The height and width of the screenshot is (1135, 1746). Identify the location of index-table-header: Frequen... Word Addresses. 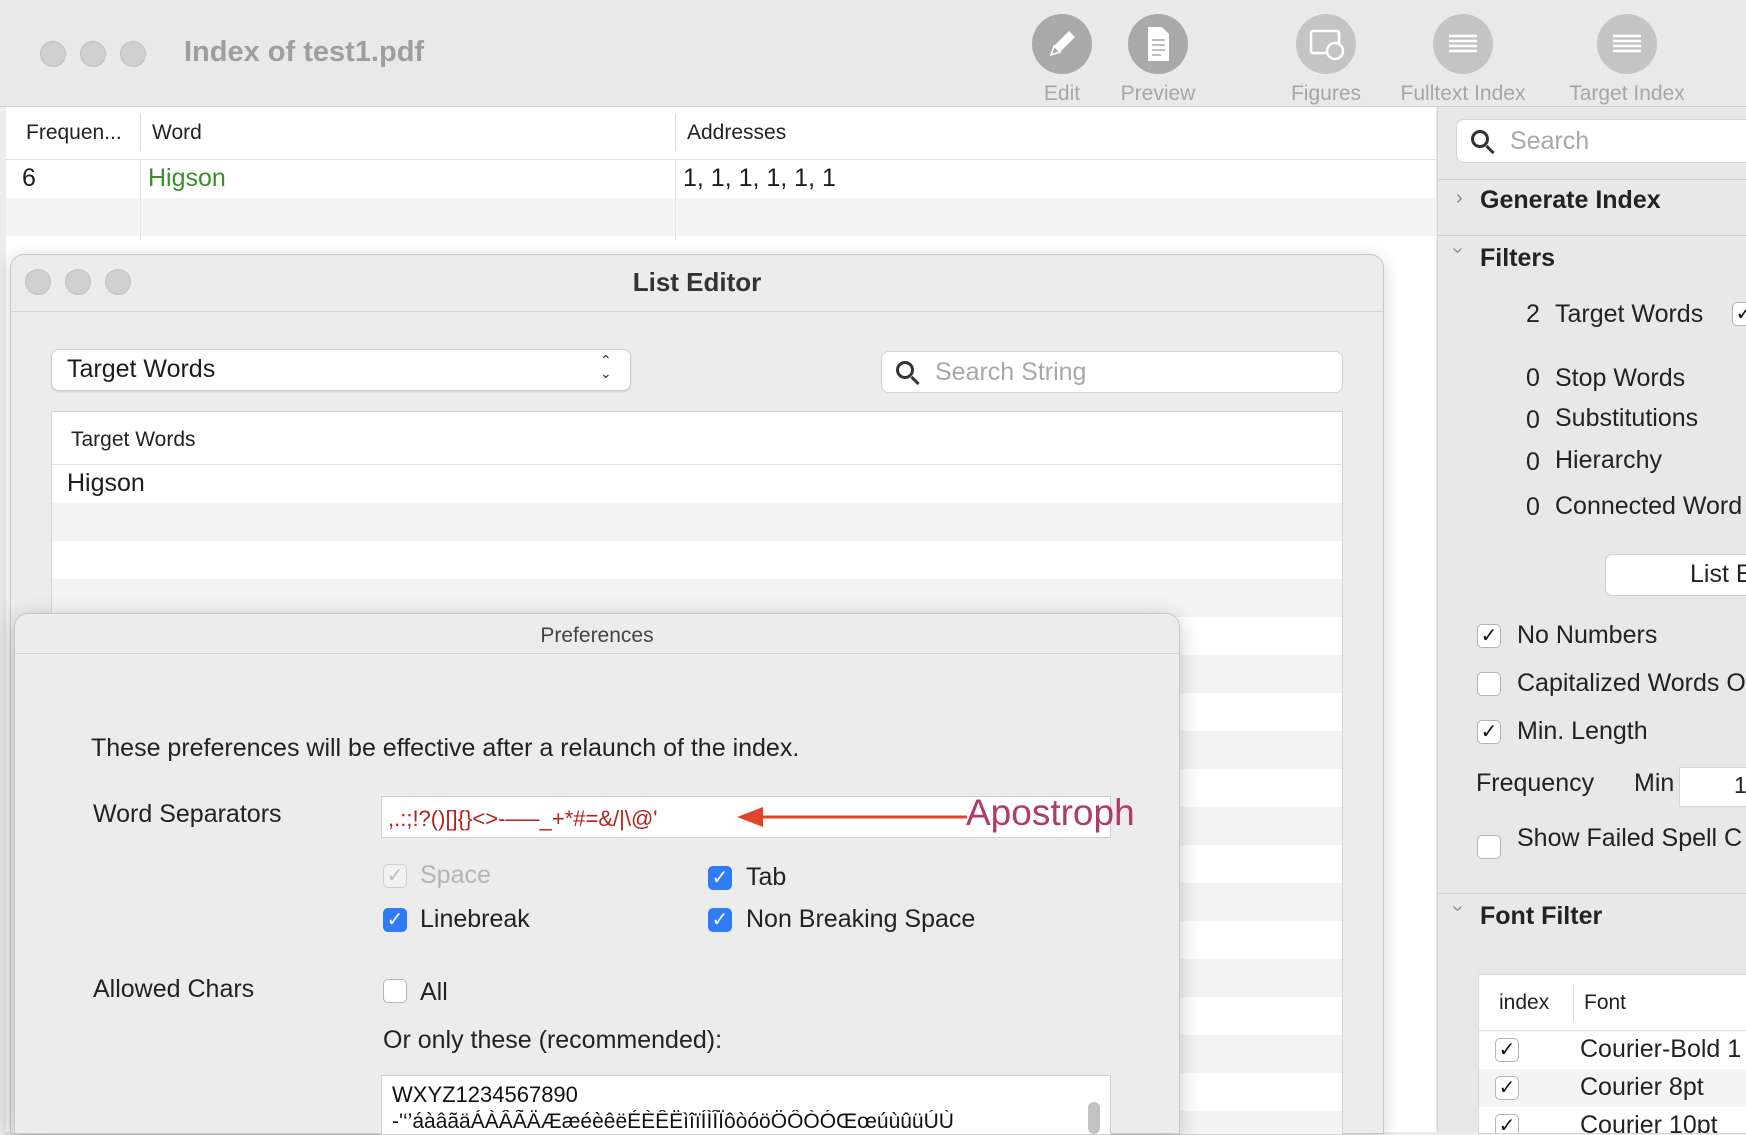
(721, 133).